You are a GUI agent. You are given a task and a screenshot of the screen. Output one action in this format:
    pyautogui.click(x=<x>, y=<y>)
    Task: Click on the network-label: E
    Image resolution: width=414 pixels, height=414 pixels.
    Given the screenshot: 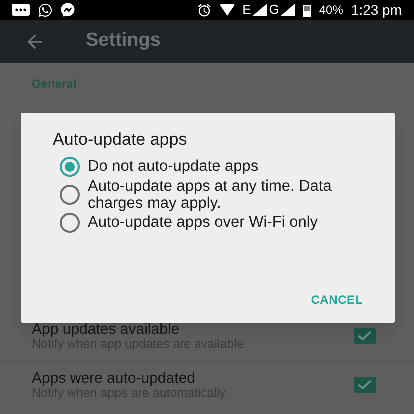 What is the action you would take?
    pyautogui.click(x=247, y=10)
    